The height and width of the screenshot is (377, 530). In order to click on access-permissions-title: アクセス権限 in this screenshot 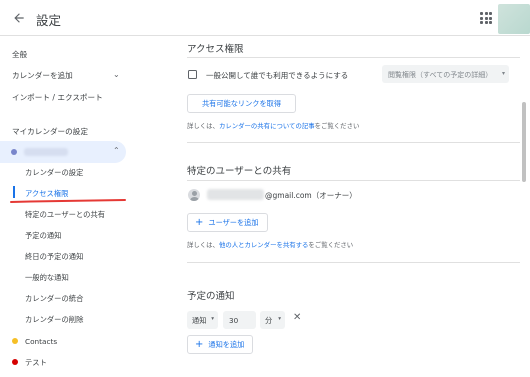, I will do `click(215, 49)`.